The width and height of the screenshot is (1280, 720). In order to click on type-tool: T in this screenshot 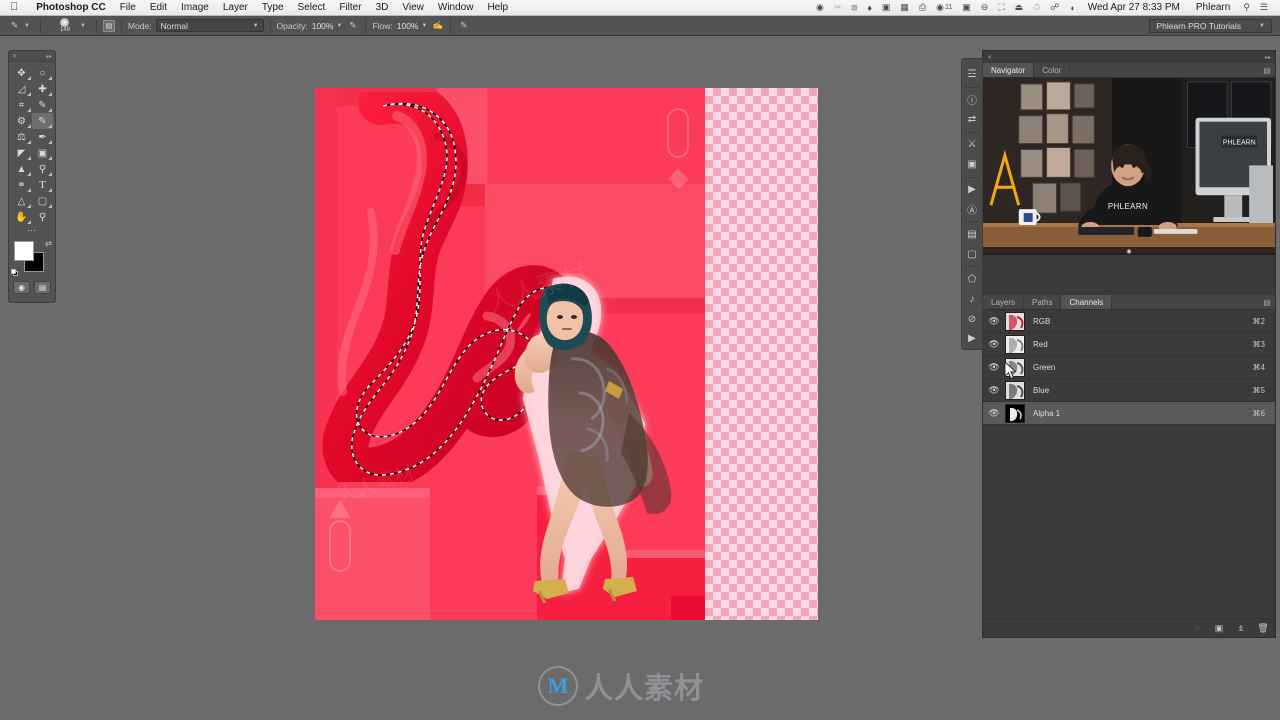, I will do `click(42, 185)`.